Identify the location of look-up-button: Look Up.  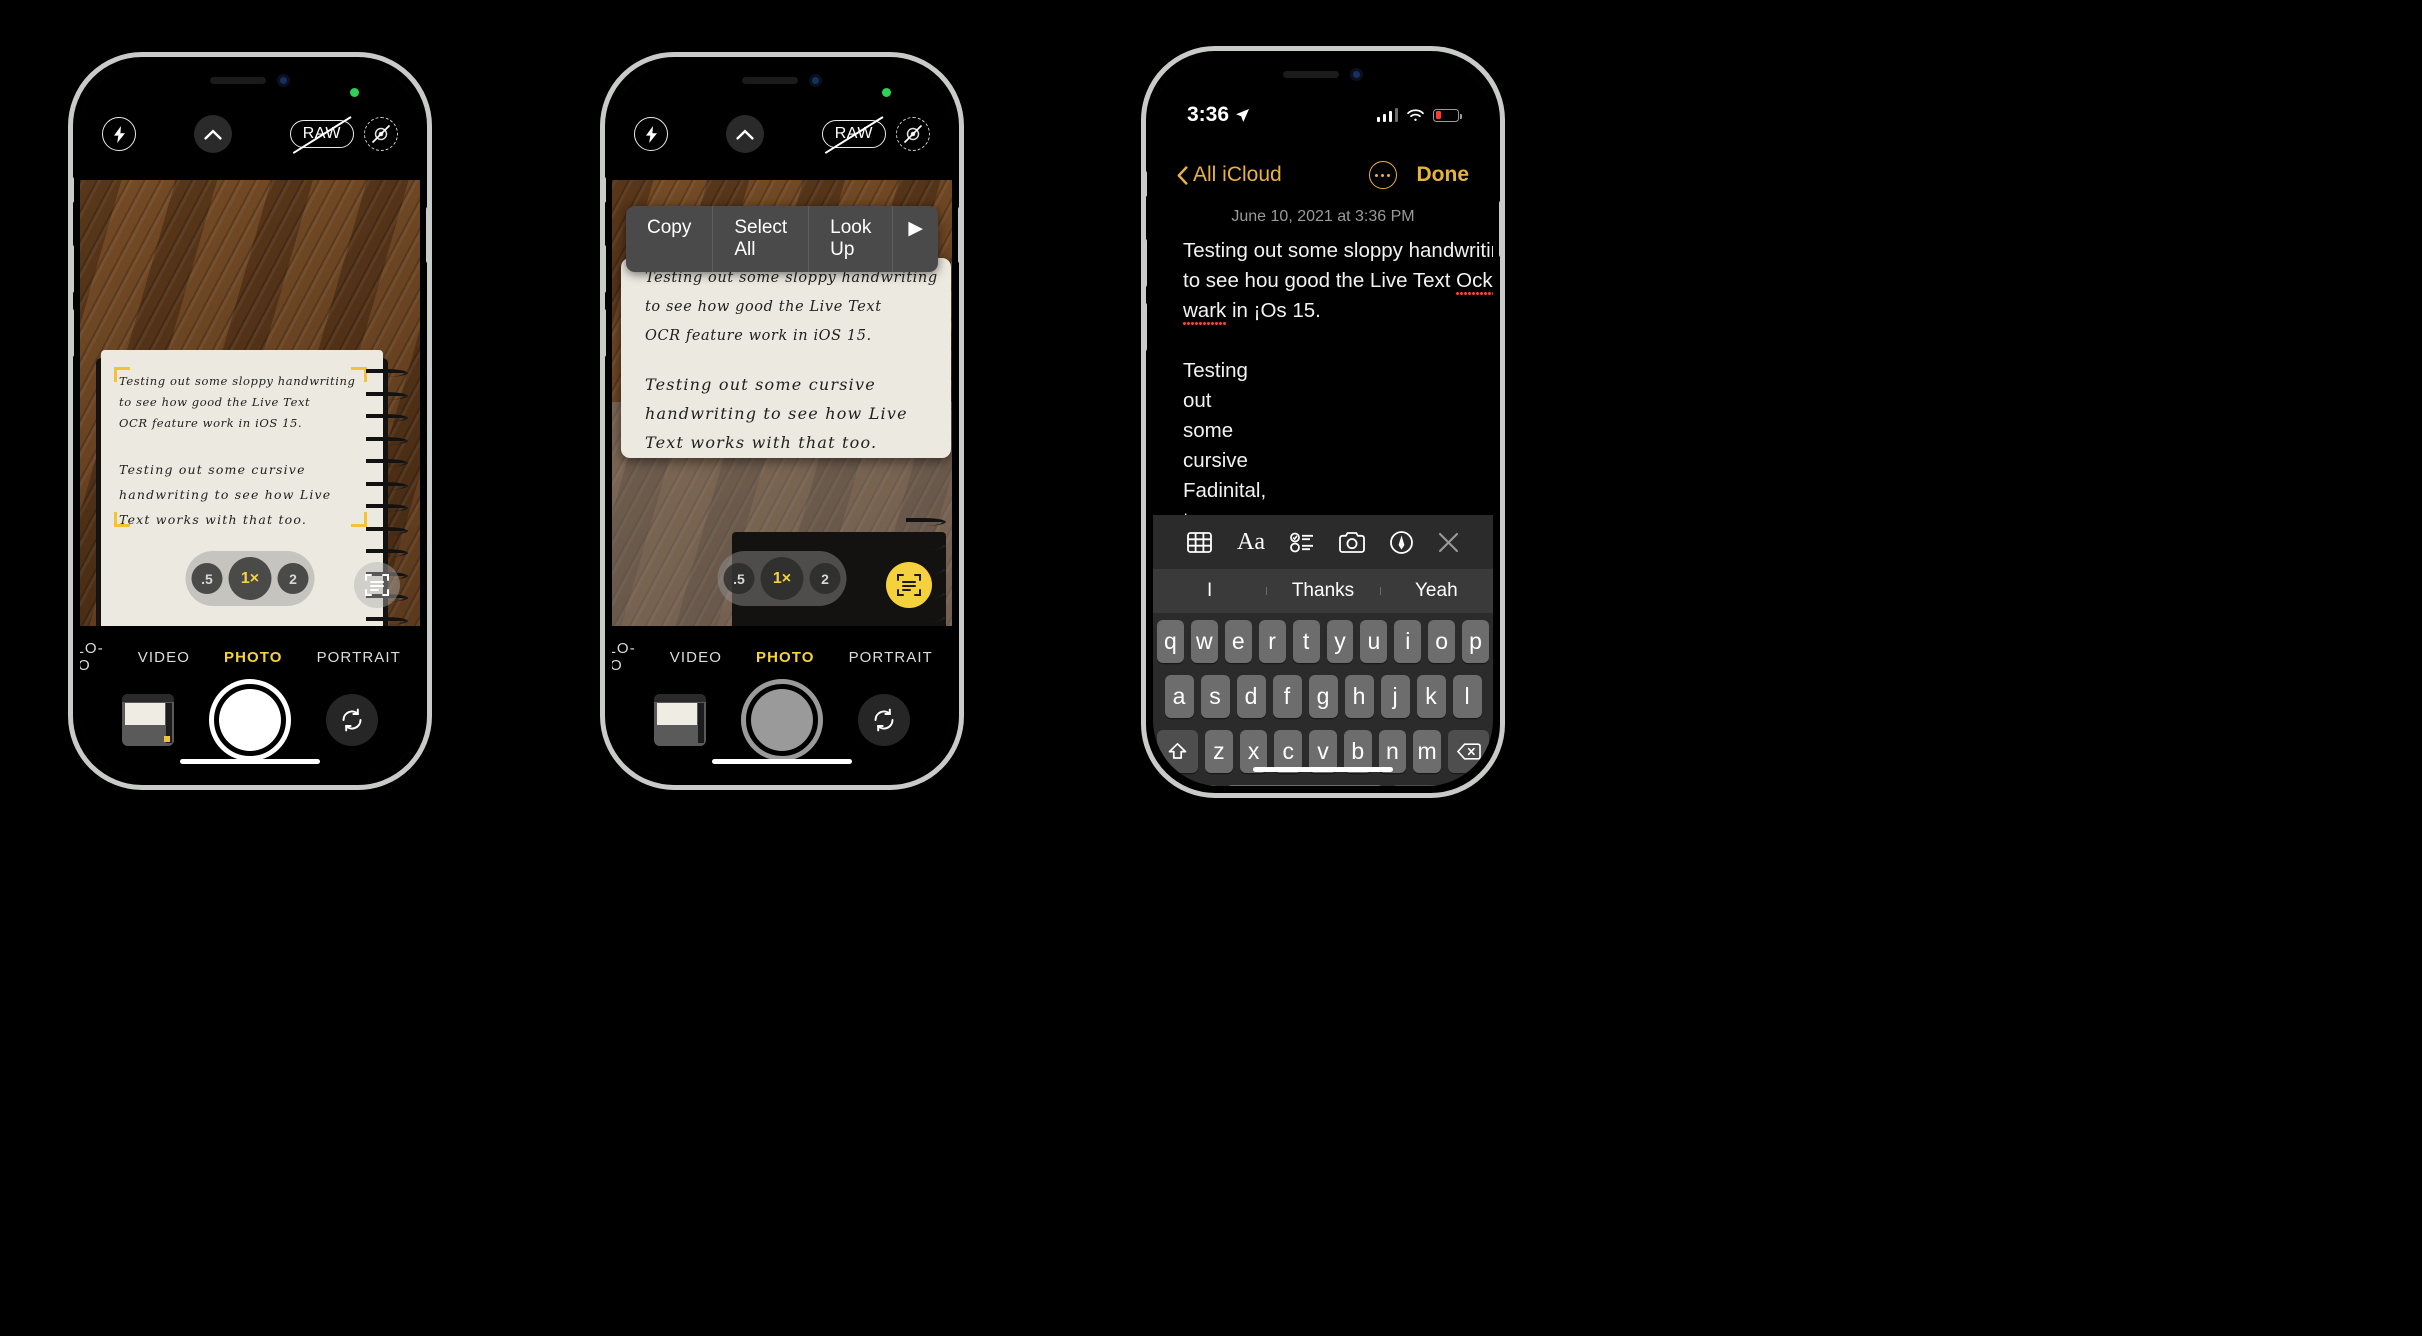
(851, 239).